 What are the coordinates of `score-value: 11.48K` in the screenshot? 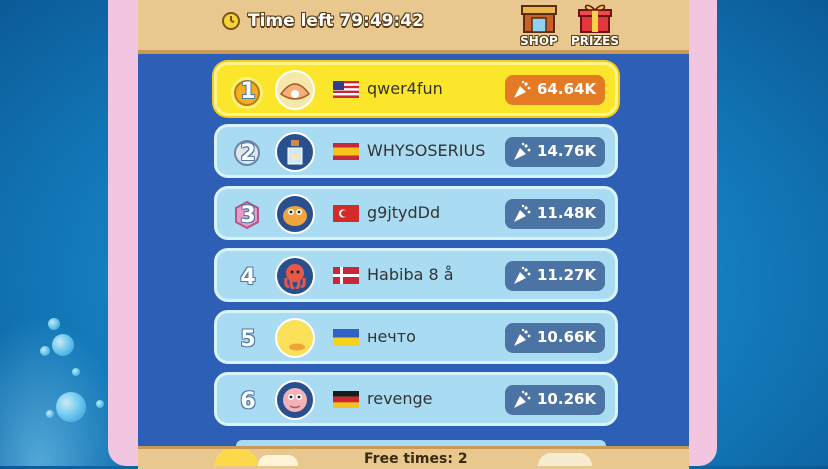 It's located at (567, 213).